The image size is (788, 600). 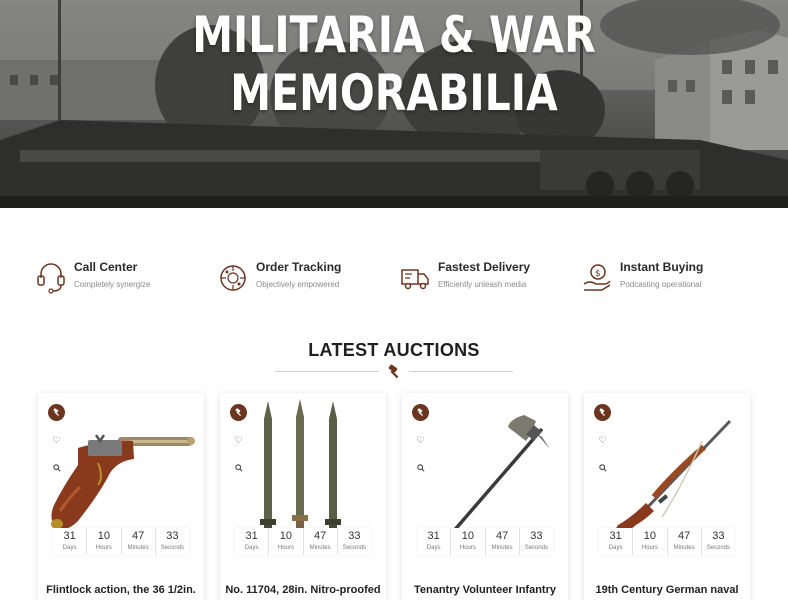 I want to click on auction-title: 19th Century German naval, so click(x=667, y=590).